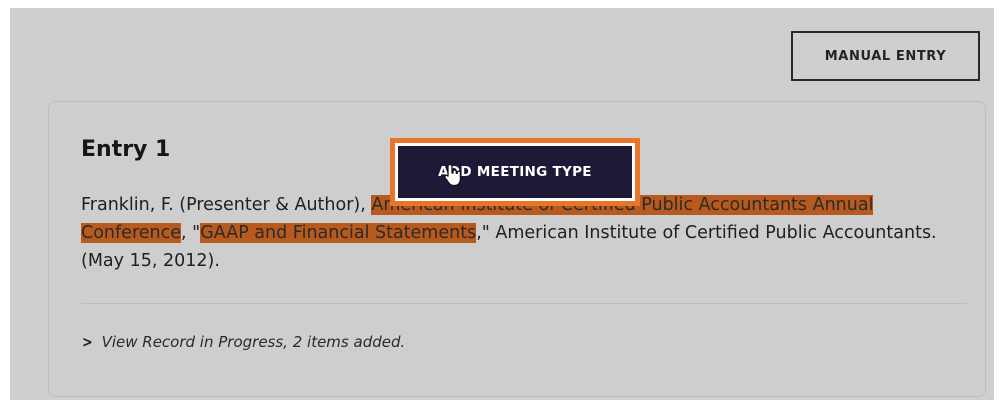 The image size is (1004, 404). I want to click on add-meeting-type-button: ADD MEETING TYPE, so click(515, 172).